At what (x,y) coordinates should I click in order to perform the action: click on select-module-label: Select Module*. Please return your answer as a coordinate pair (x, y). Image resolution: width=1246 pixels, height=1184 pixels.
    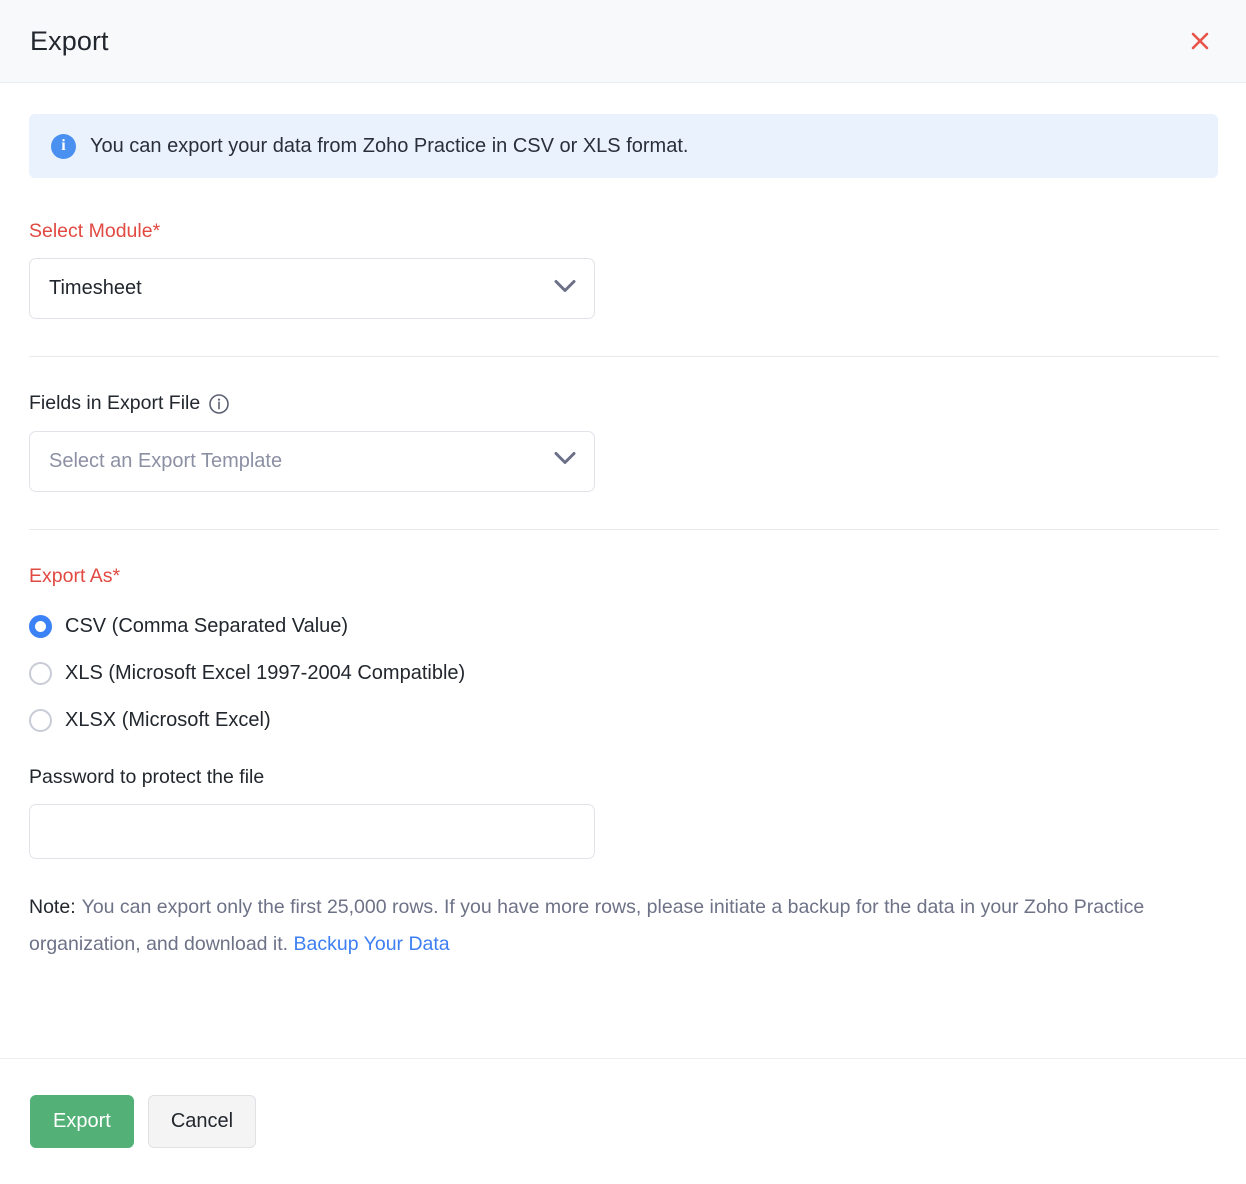
    Looking at the image, I should click on (95, 231).